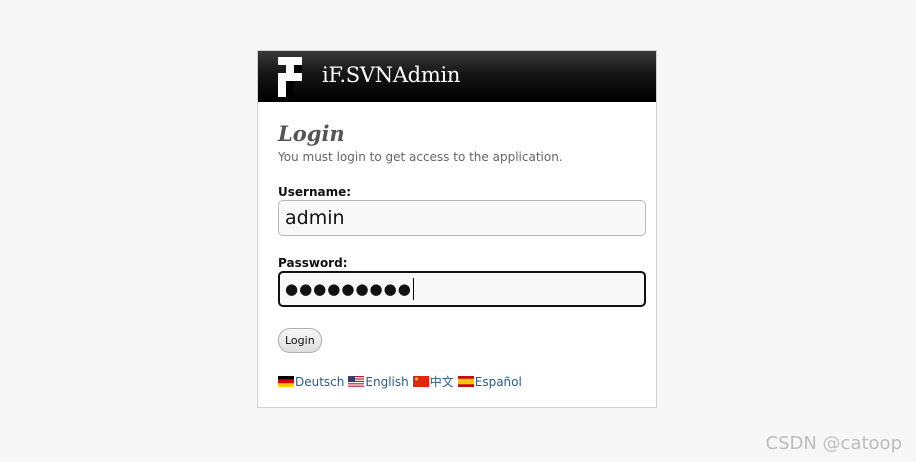 Image resolution: width=916 pixels, height=462 pixels. Describe the element at coordinates (413, 288) in the screenshot. I see `text-caret` at that location.